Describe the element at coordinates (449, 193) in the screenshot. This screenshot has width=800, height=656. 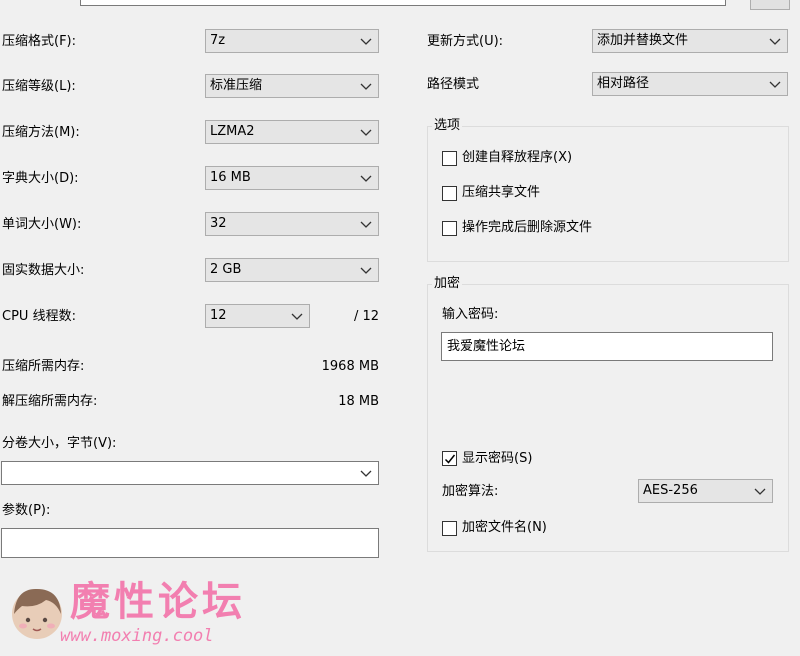
I see `shared-files-checkbox` at that location.